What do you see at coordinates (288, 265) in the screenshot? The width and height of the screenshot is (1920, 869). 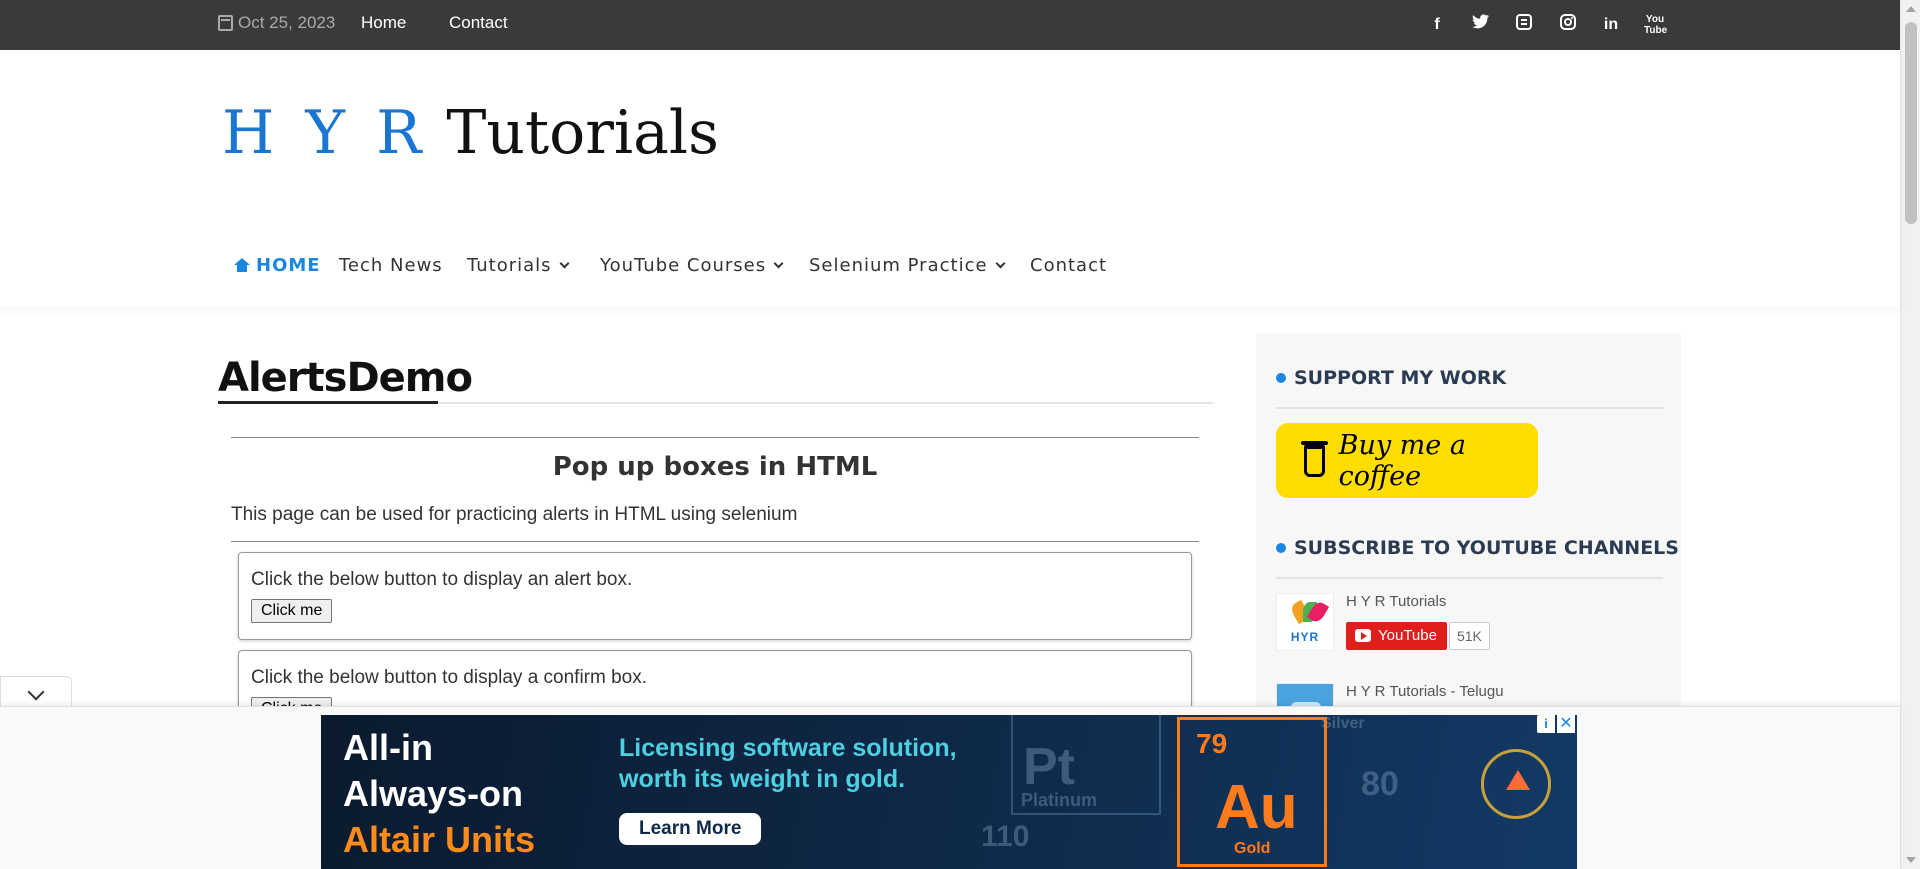 I see `nav-home-label: HOME` at bounding box center [288, 265].